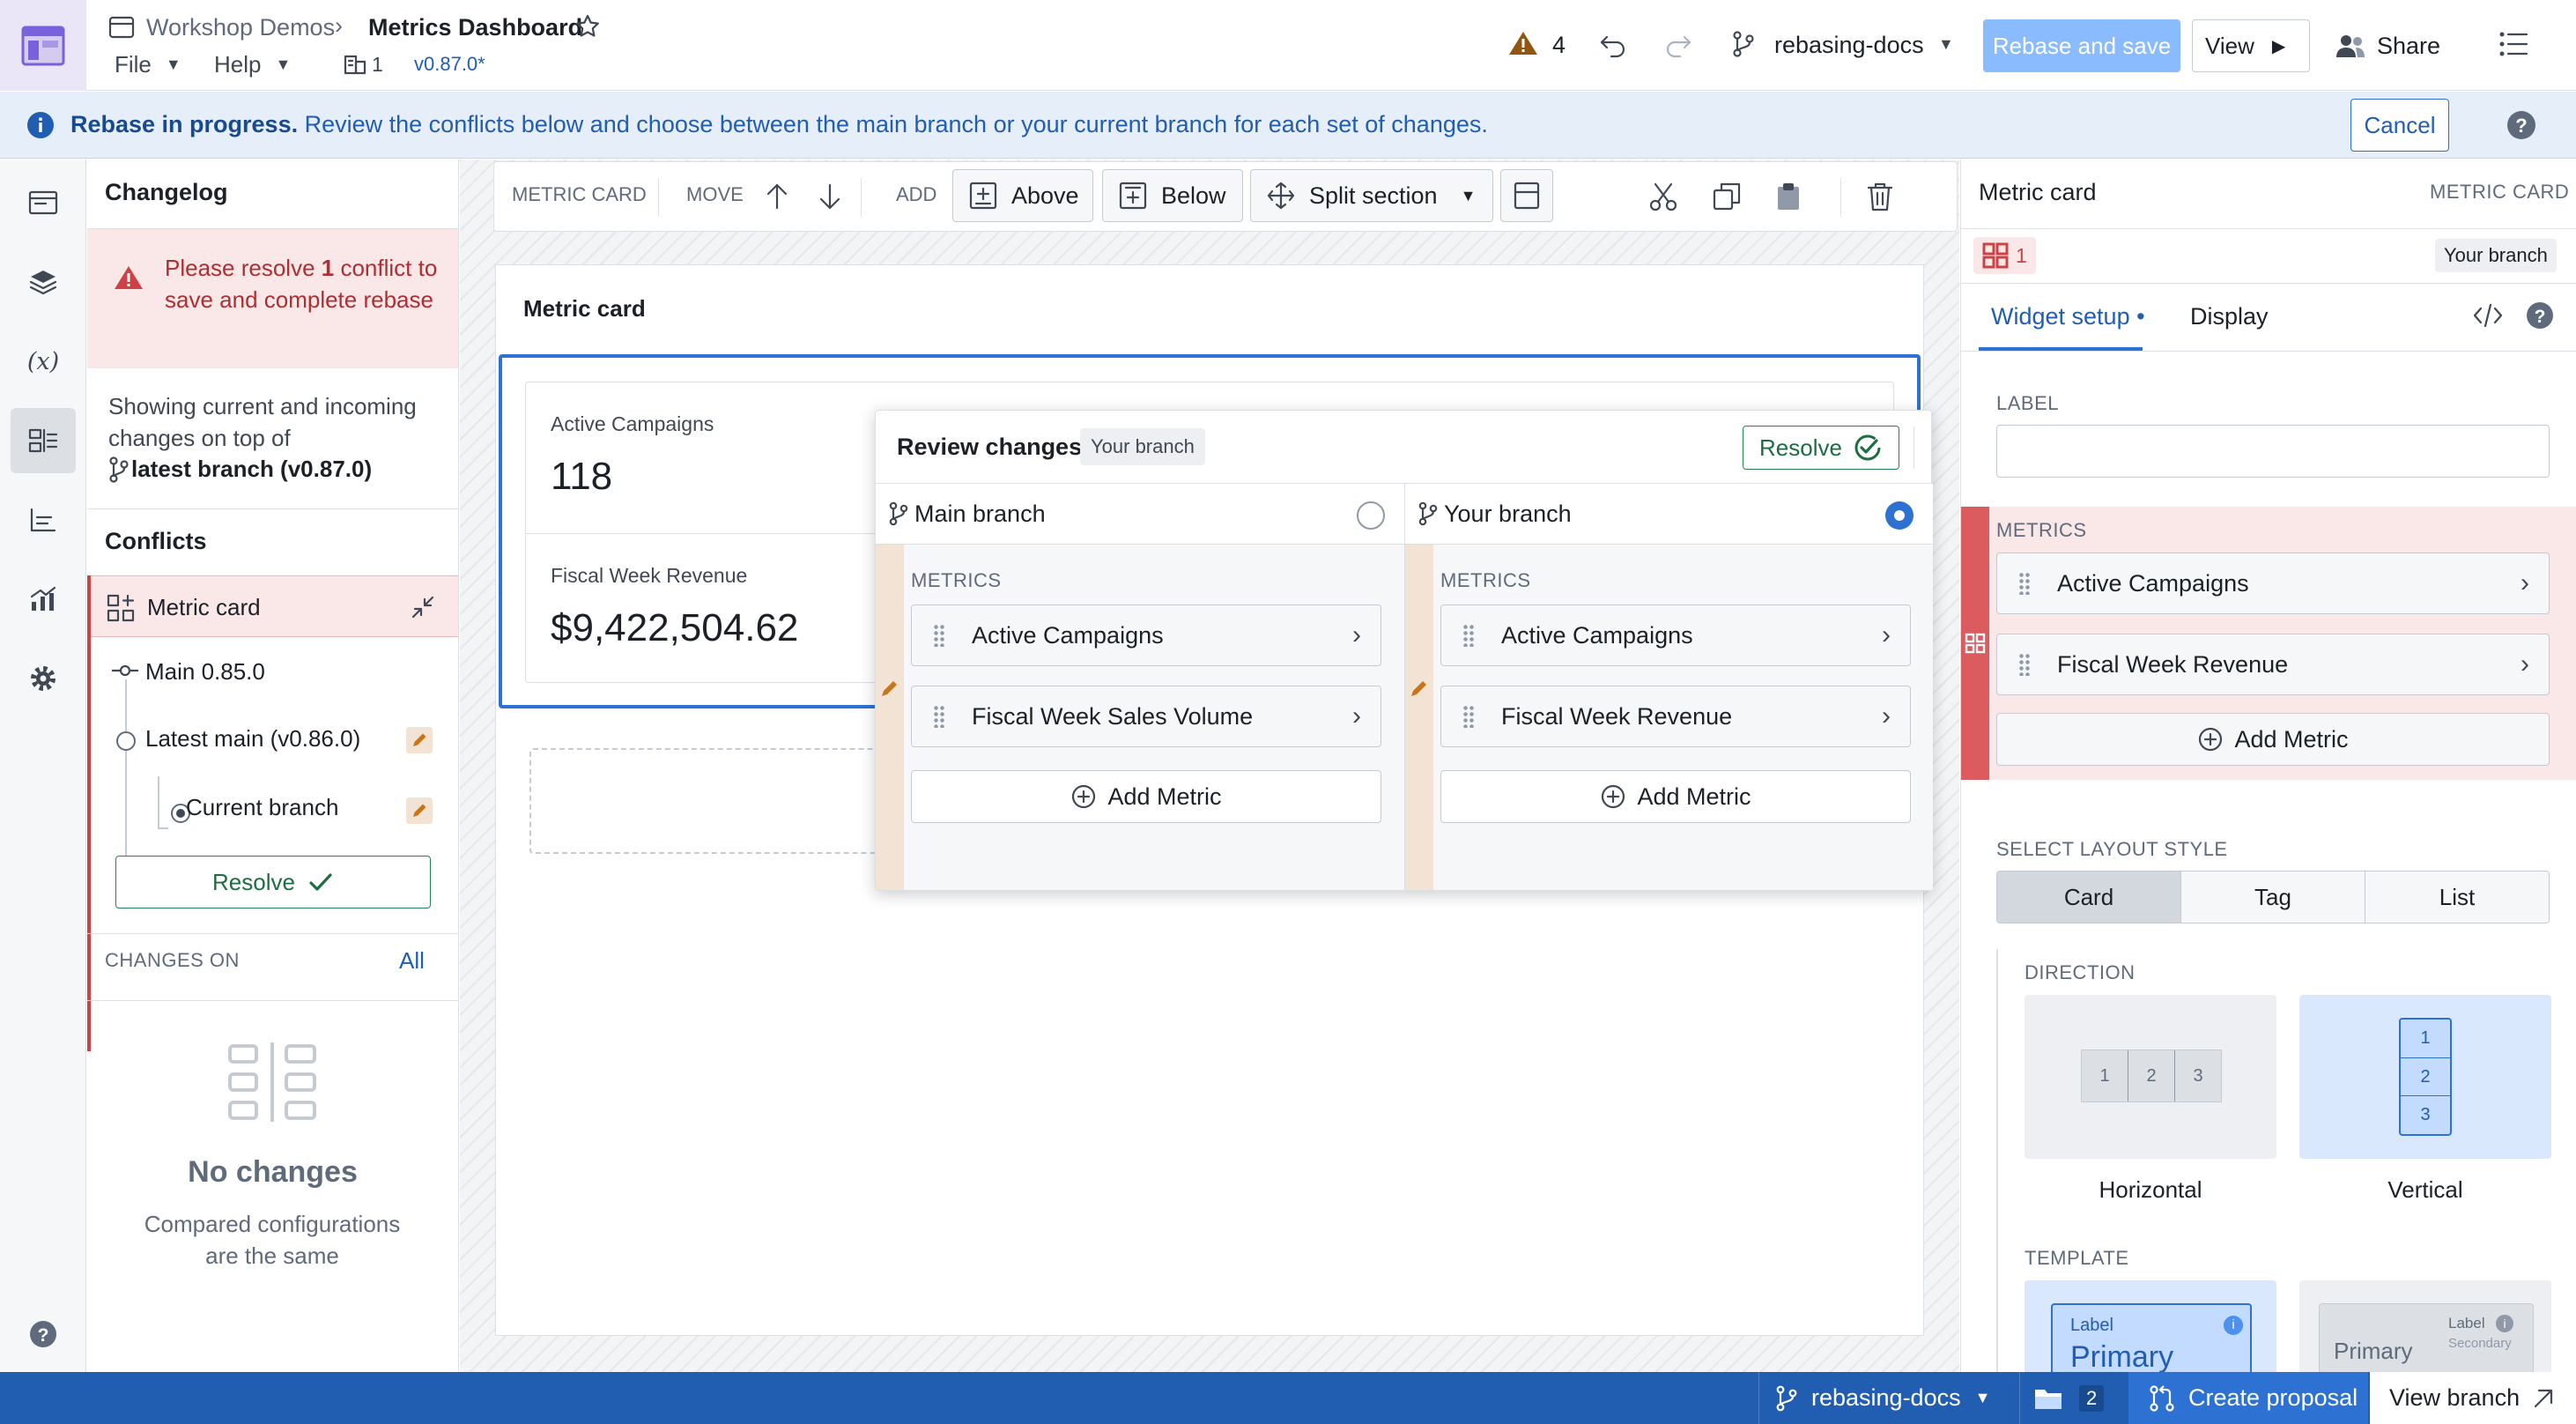  What do you see at coordinates (2457, 897) in the screenshot?
I see `layout-list-option: List` at bounding box center [2457, 897].